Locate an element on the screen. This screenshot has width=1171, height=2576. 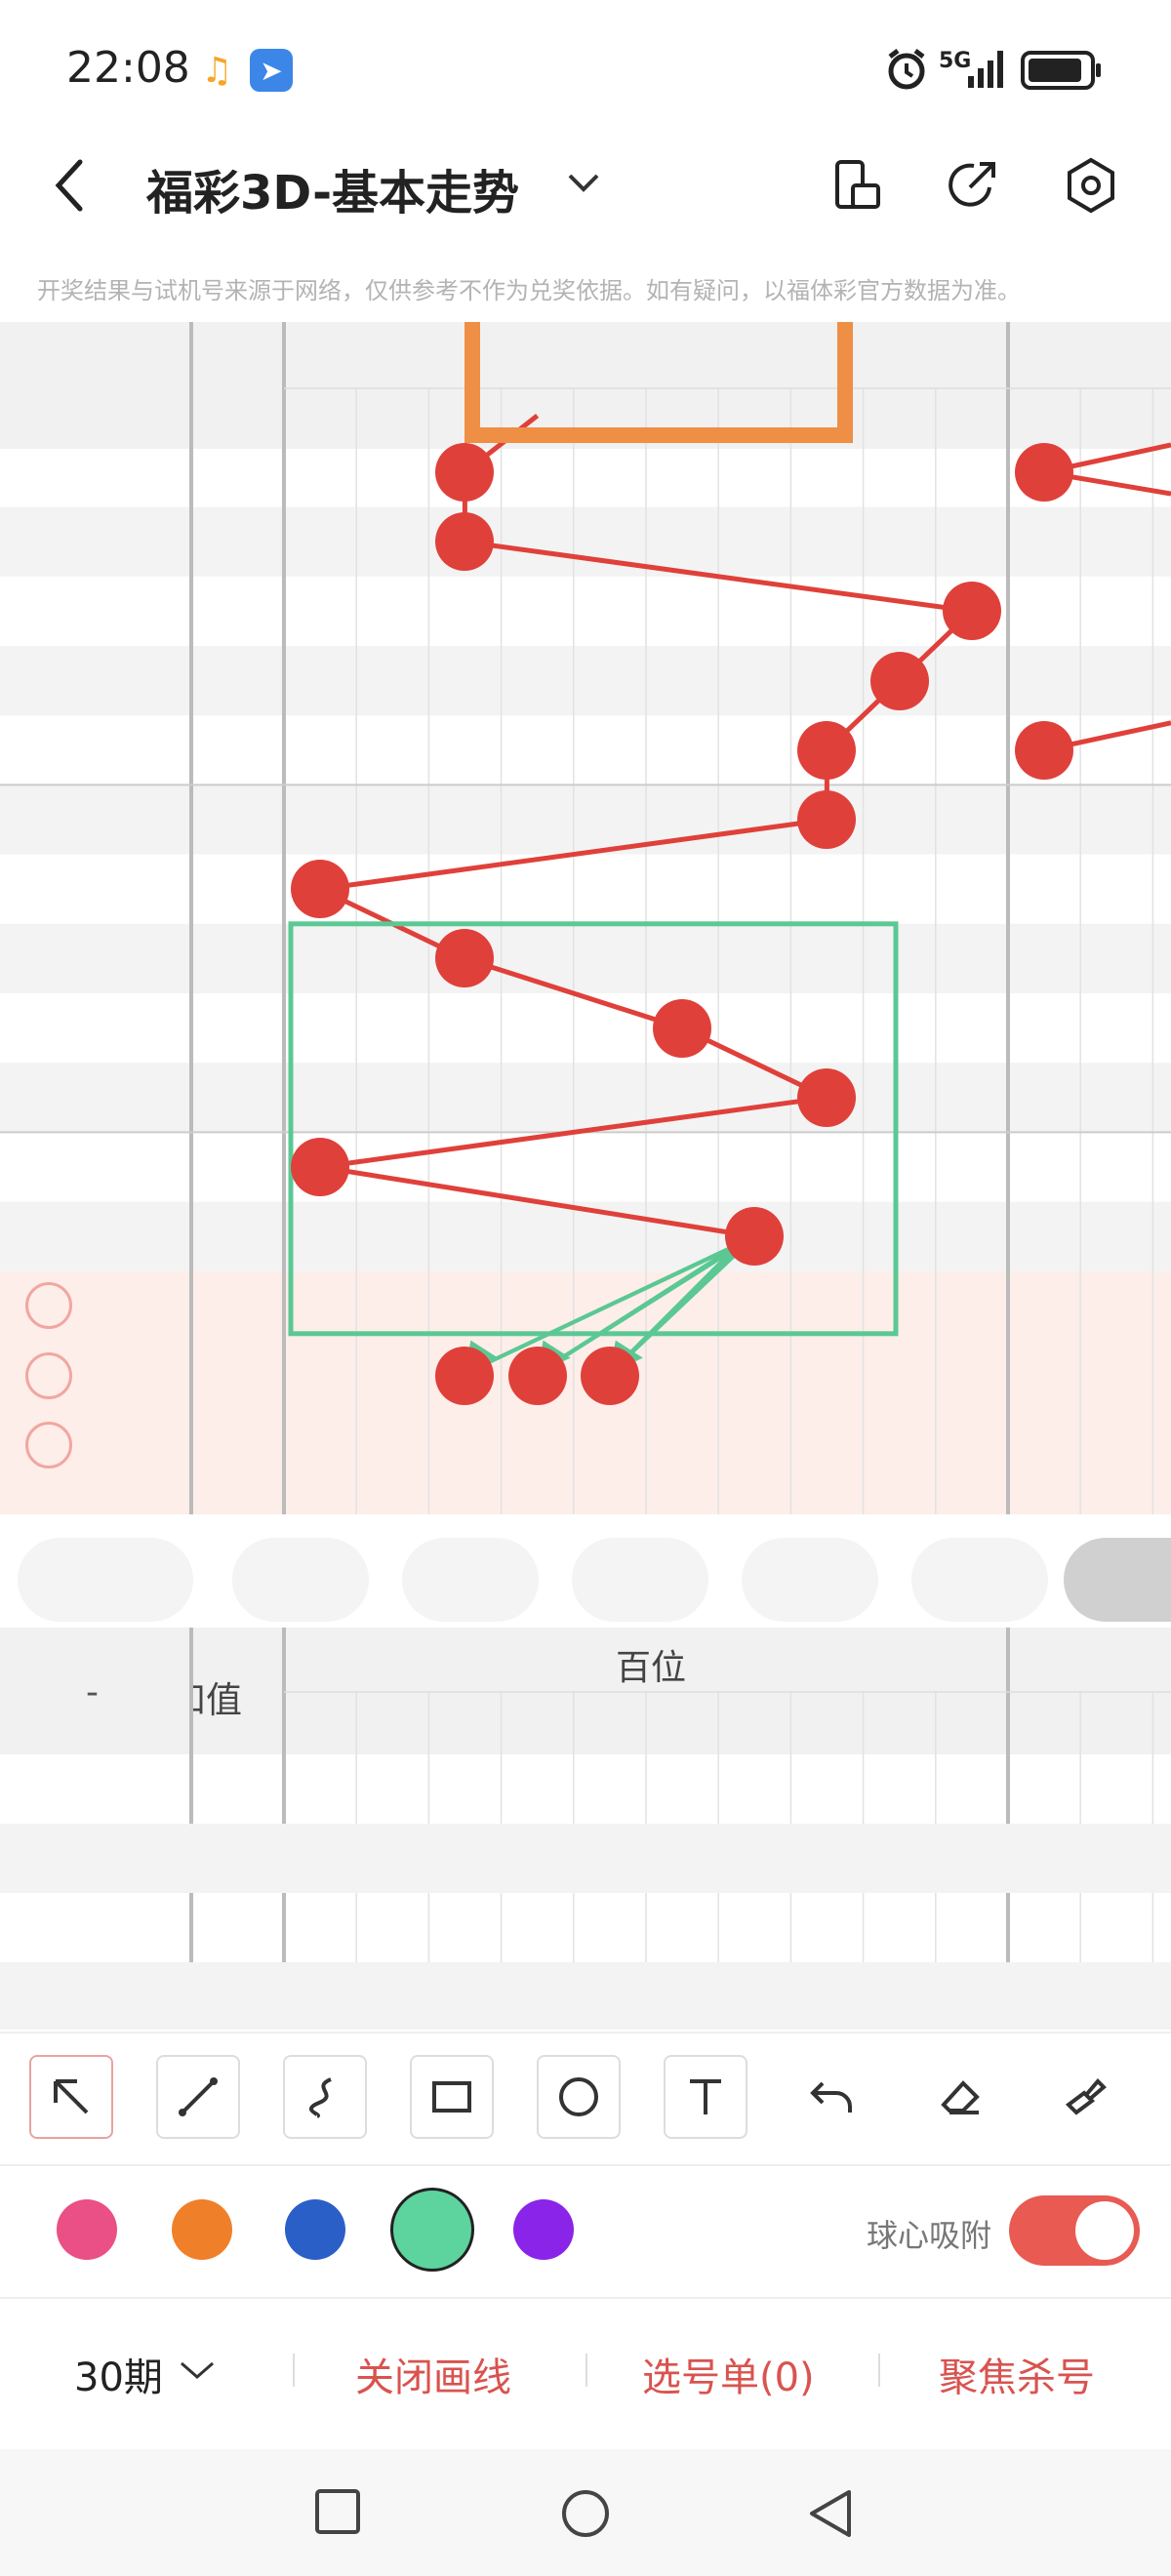
color-divider is located at coordinates (585, 2165).